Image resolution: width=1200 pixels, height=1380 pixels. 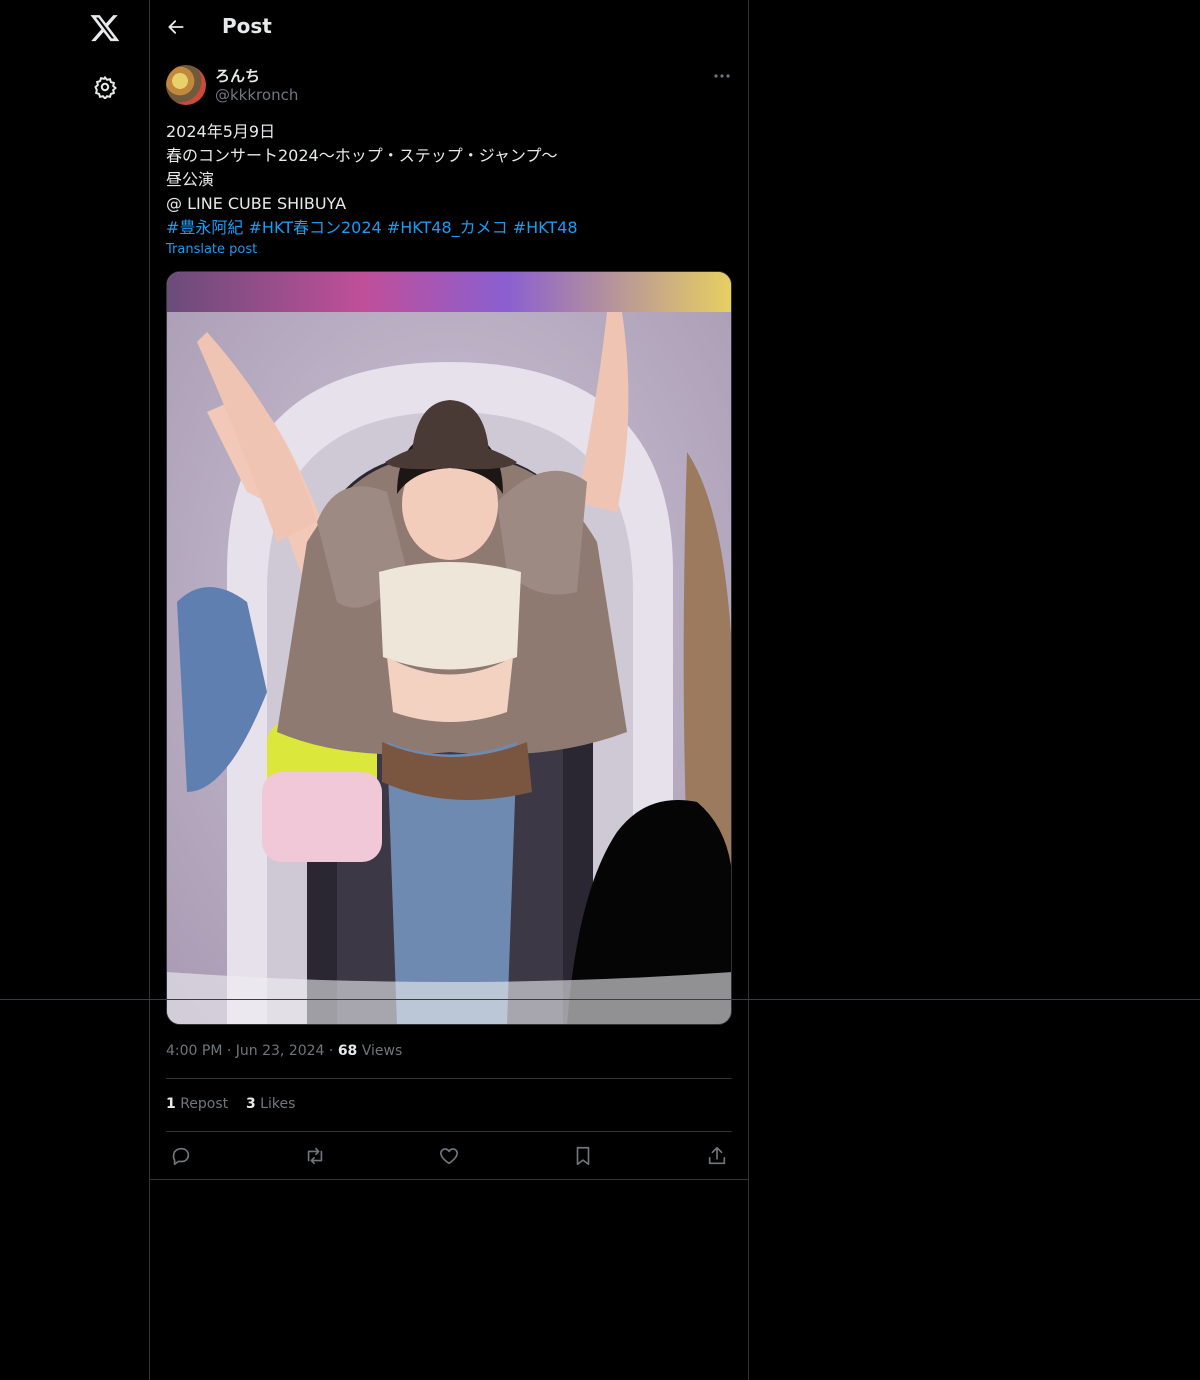 I want to click on reposts-stat: 1 Repost, so click(x=197, y=1104).